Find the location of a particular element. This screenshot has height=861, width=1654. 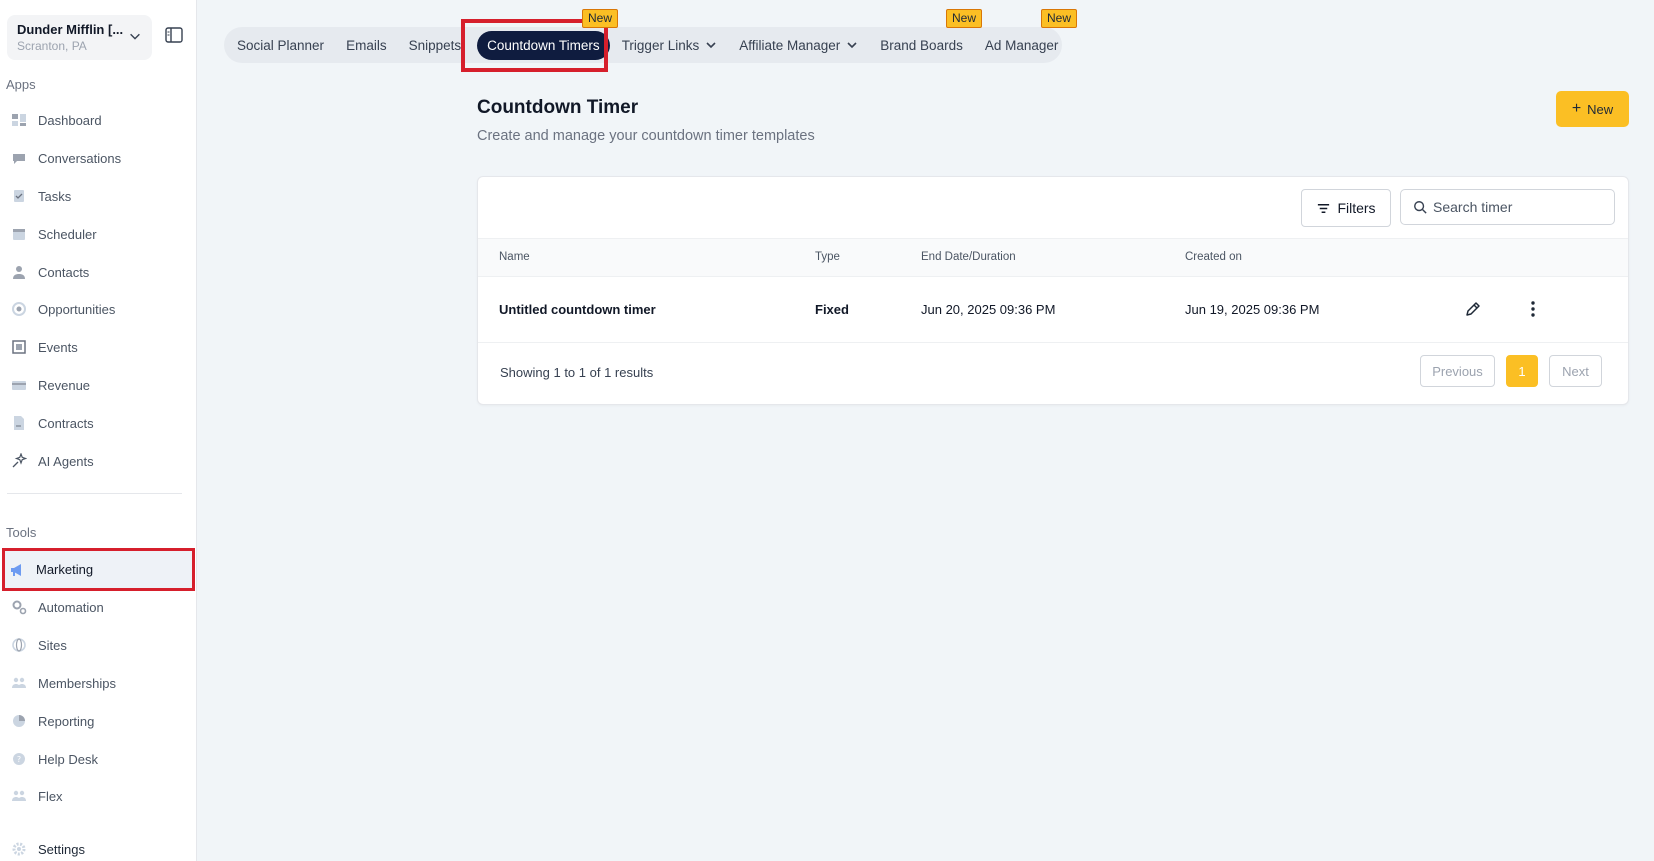

help-icon: ? is located at coordinates (19, 759).